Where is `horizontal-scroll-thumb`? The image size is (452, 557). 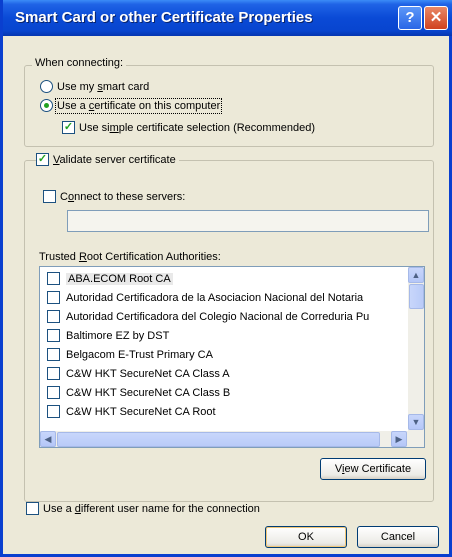 horizontal-scroll-thumb is located at coordinates (218, 439).